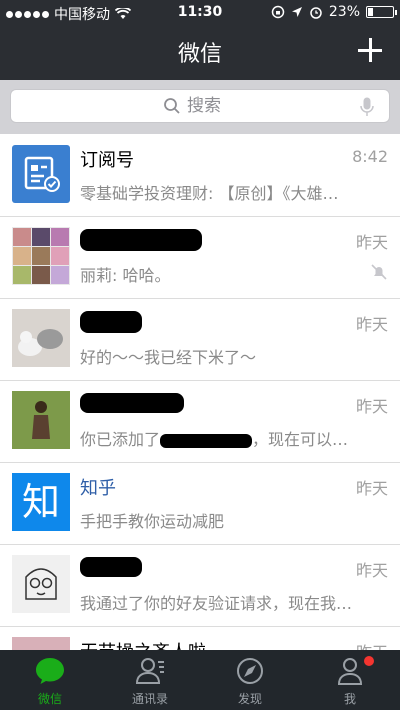  I want to click on rotation-lock-icon, so click(278, 12).